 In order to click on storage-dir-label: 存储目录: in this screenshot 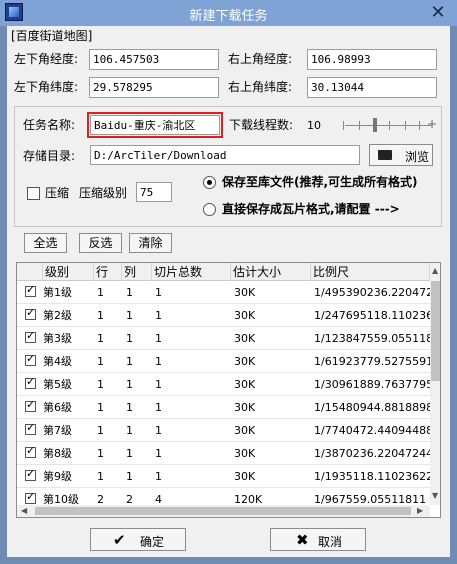, I will do `click(49, 156)`.